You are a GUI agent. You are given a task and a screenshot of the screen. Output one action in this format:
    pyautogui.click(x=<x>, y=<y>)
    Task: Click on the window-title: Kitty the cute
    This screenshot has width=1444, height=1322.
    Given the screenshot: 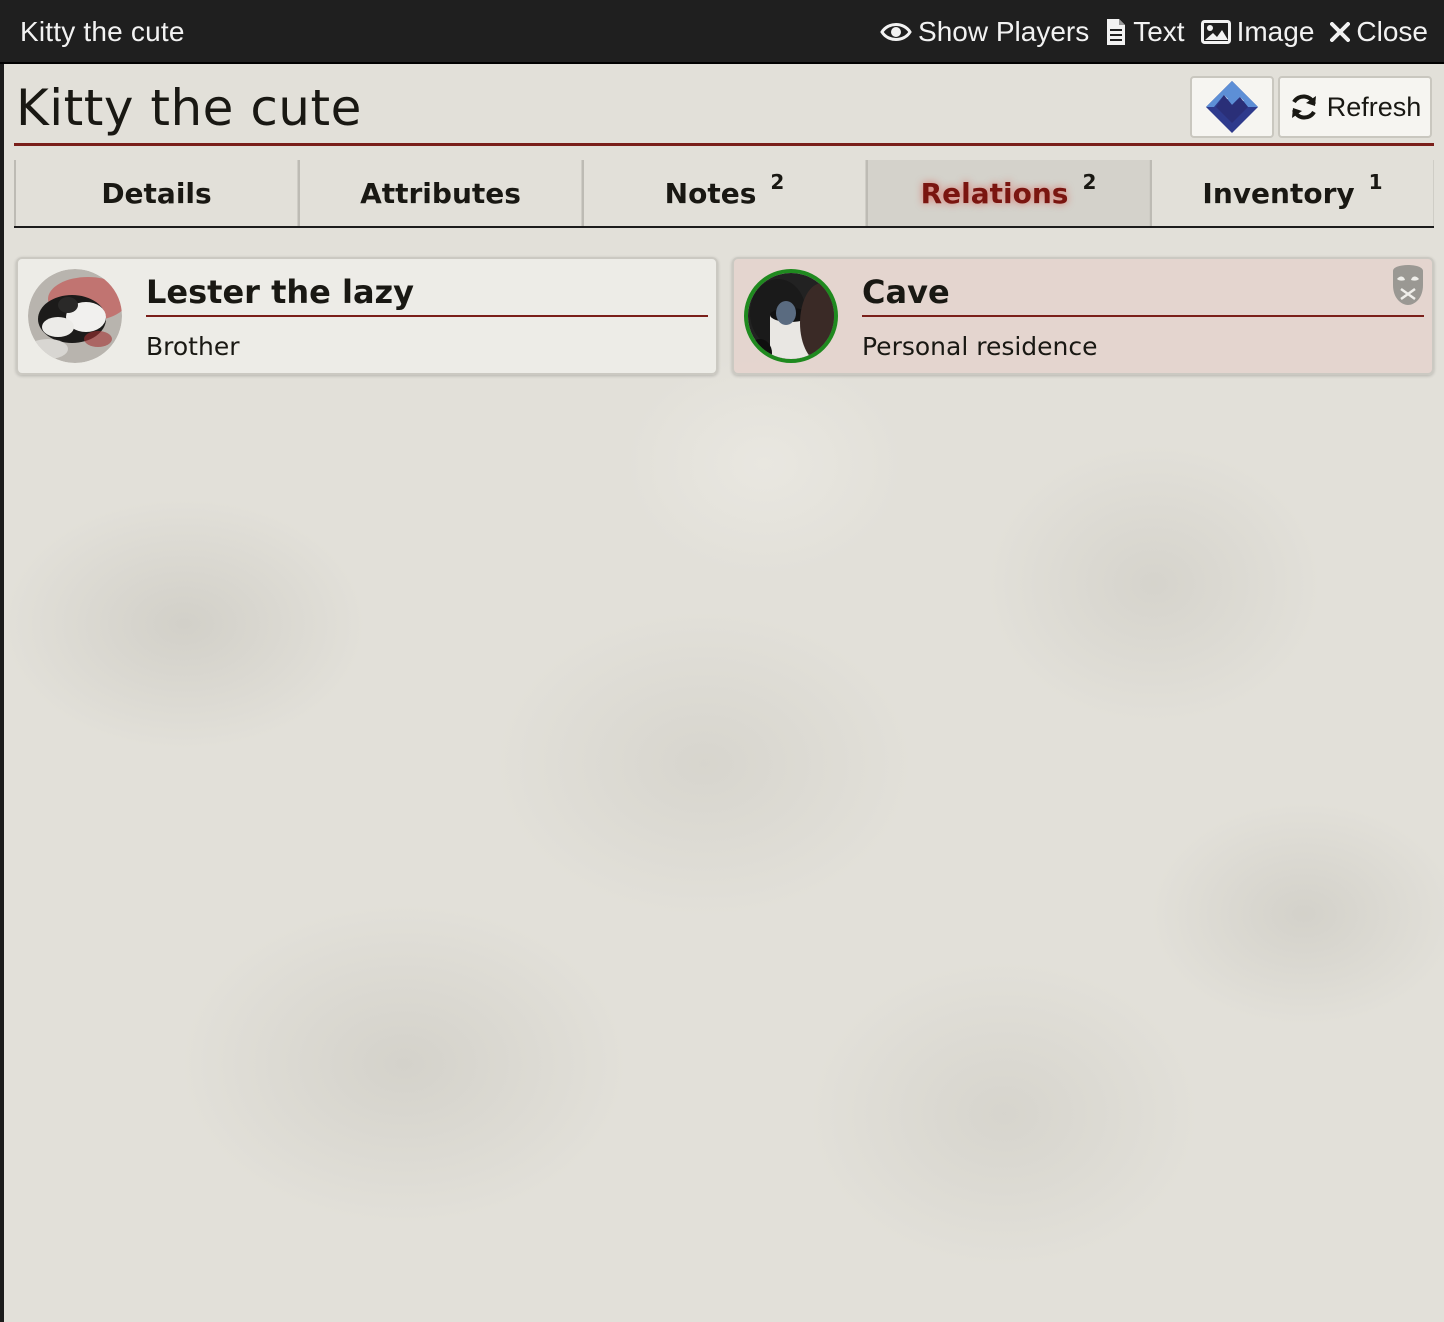 What is the action you would take?
    pyautogui.click(x=102, y=31)
    